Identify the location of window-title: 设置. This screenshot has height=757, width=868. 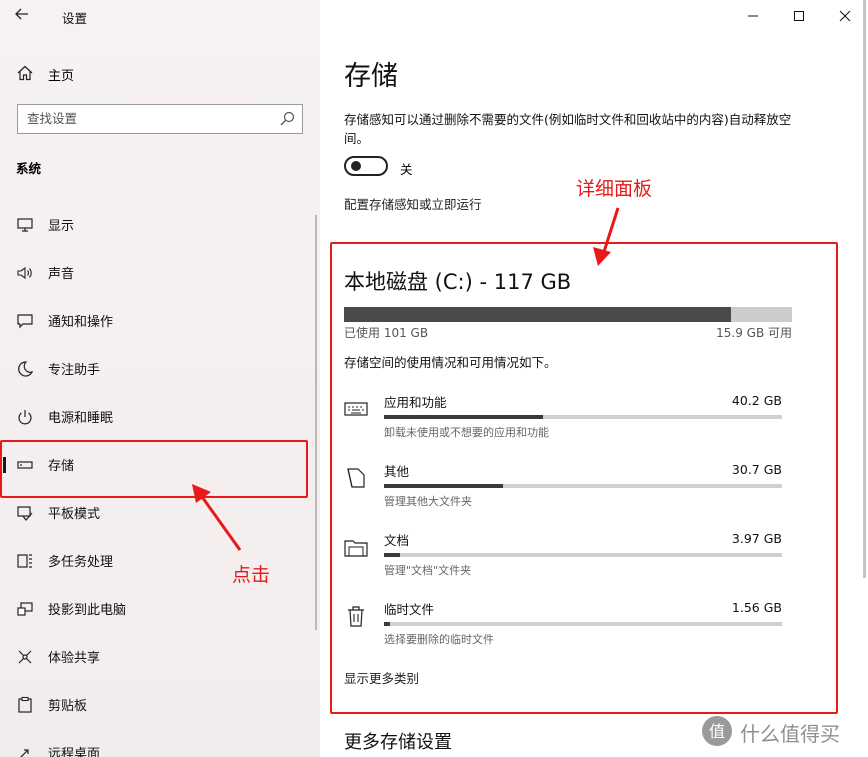
(75, 18).